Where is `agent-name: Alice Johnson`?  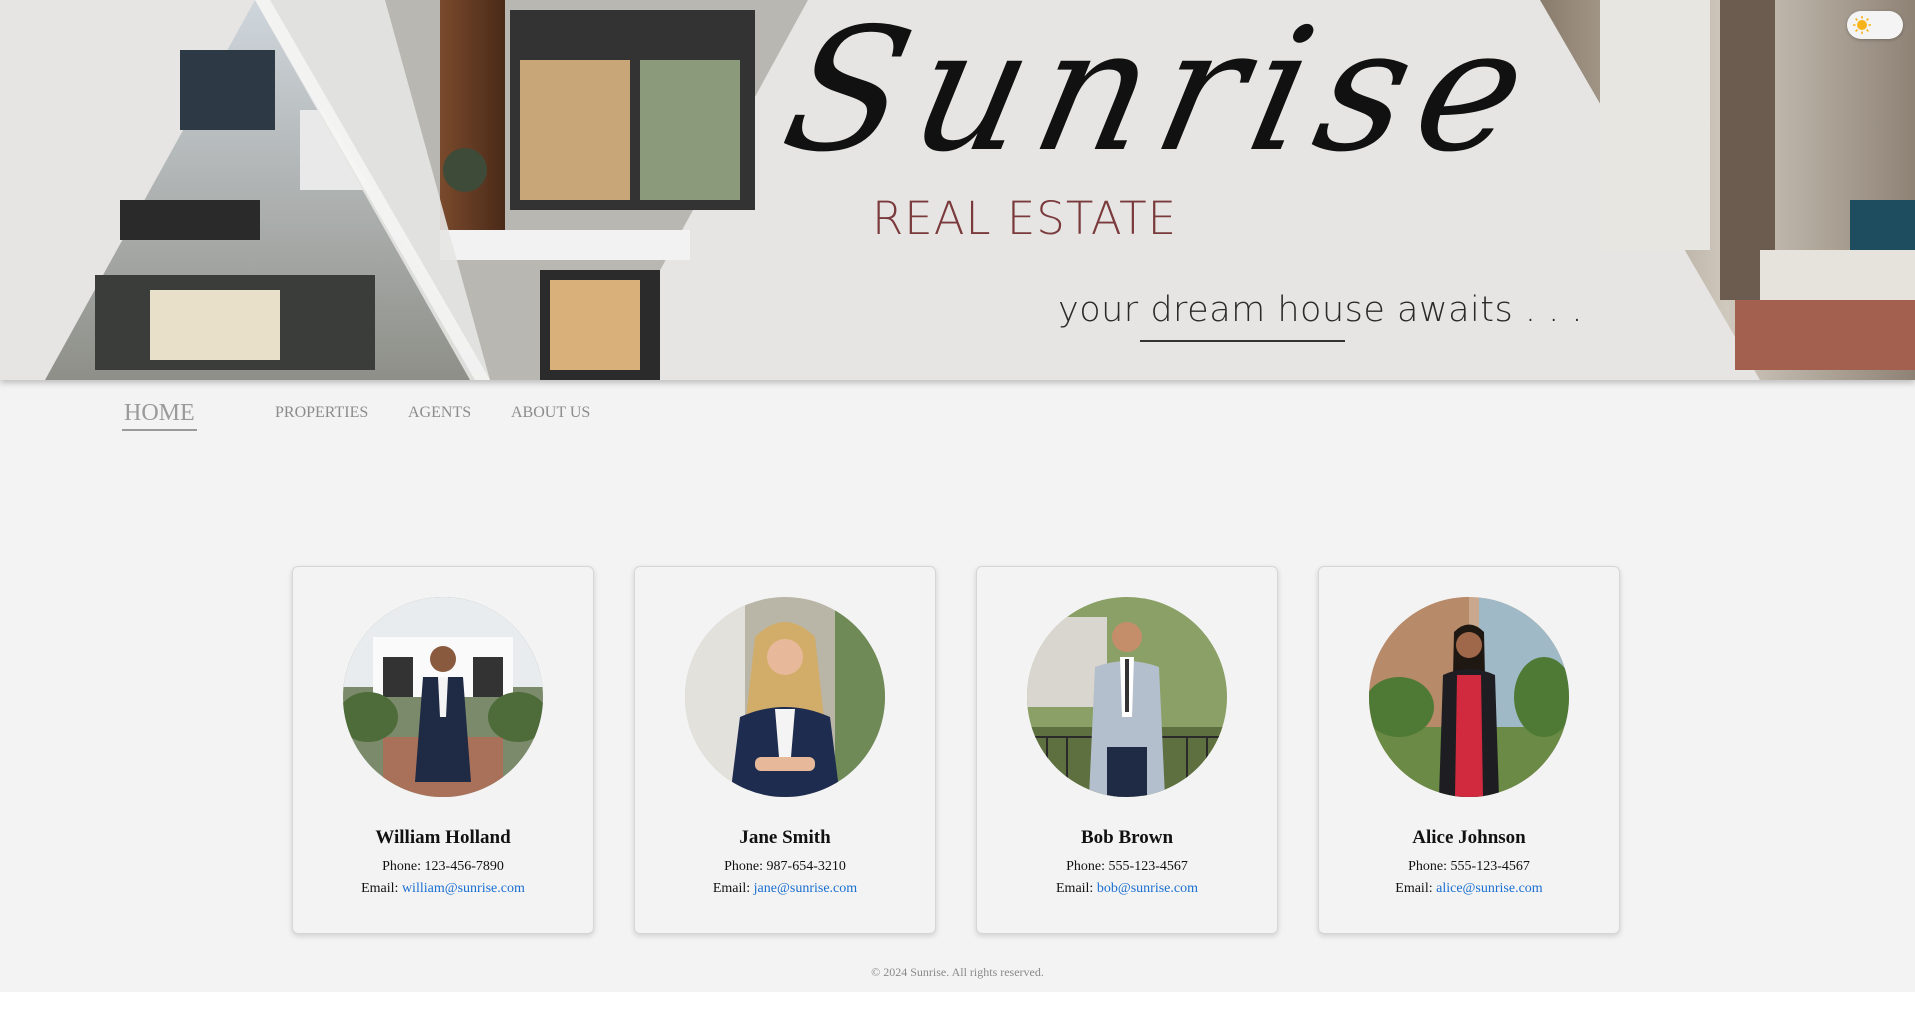
agent-name: Alice Johnson is located at coordinates (1469, 837).